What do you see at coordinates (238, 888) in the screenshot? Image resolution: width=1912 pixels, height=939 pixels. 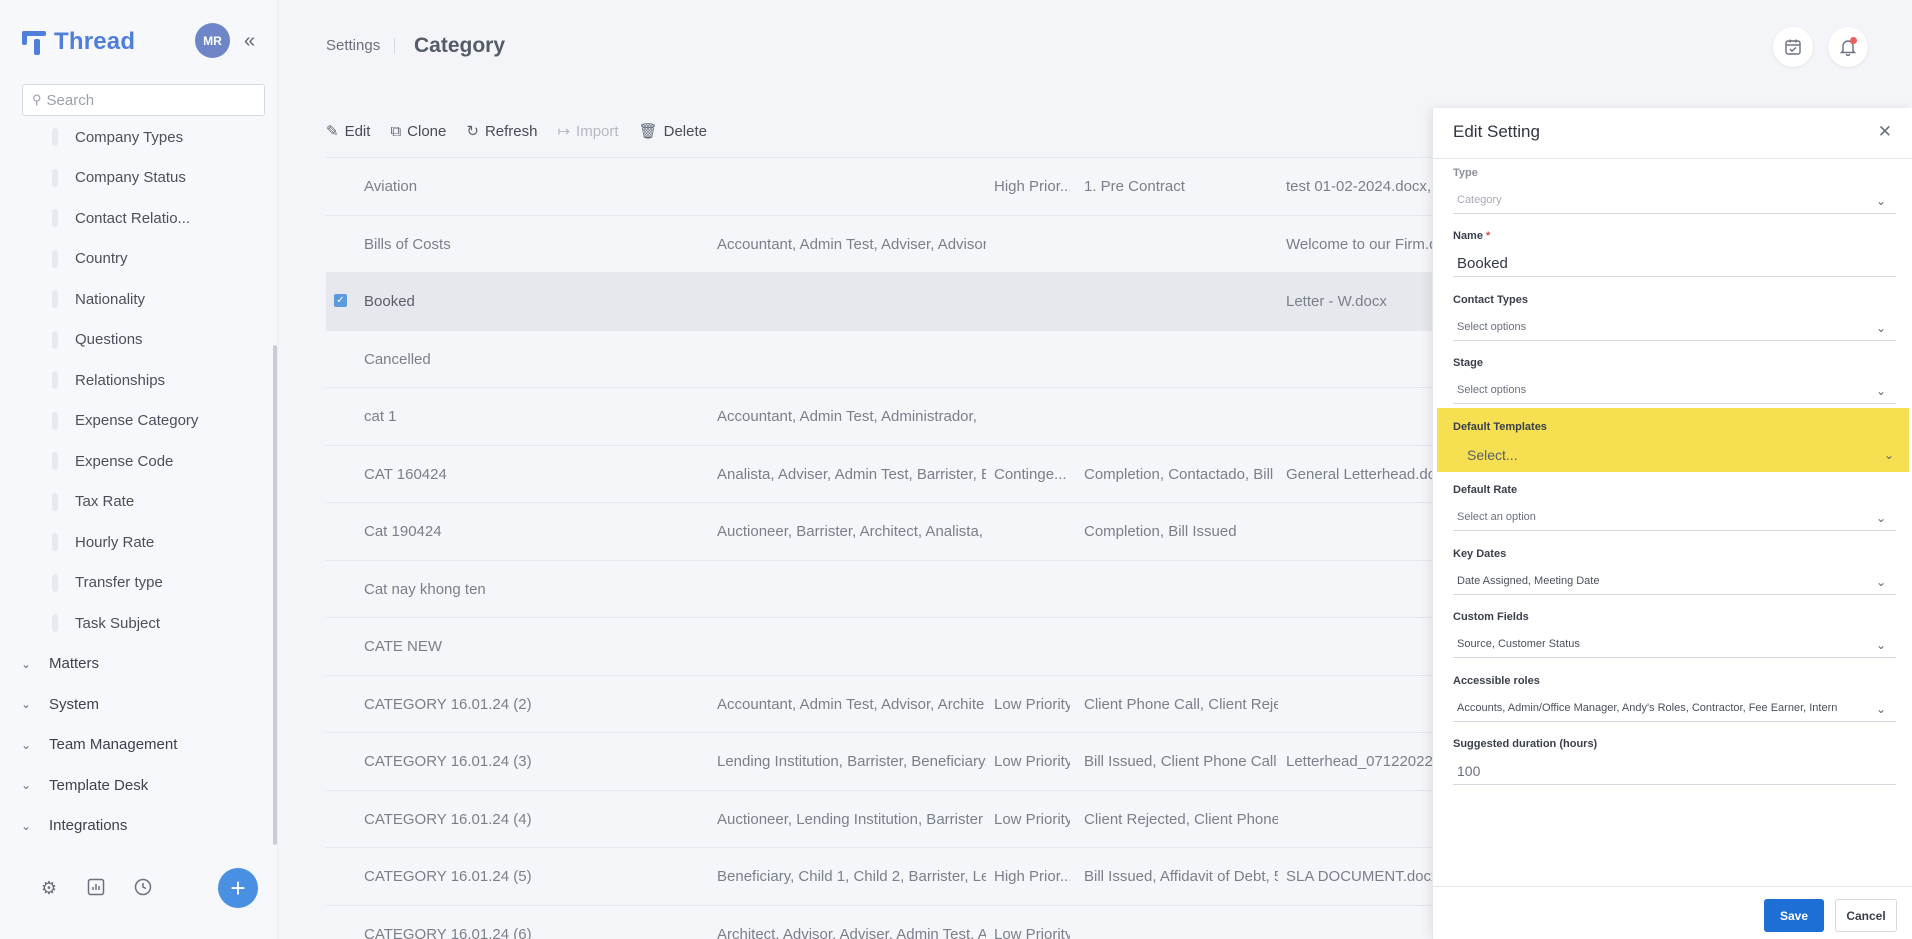 I see `add-new-button: +` at bounding box center [238, 888].